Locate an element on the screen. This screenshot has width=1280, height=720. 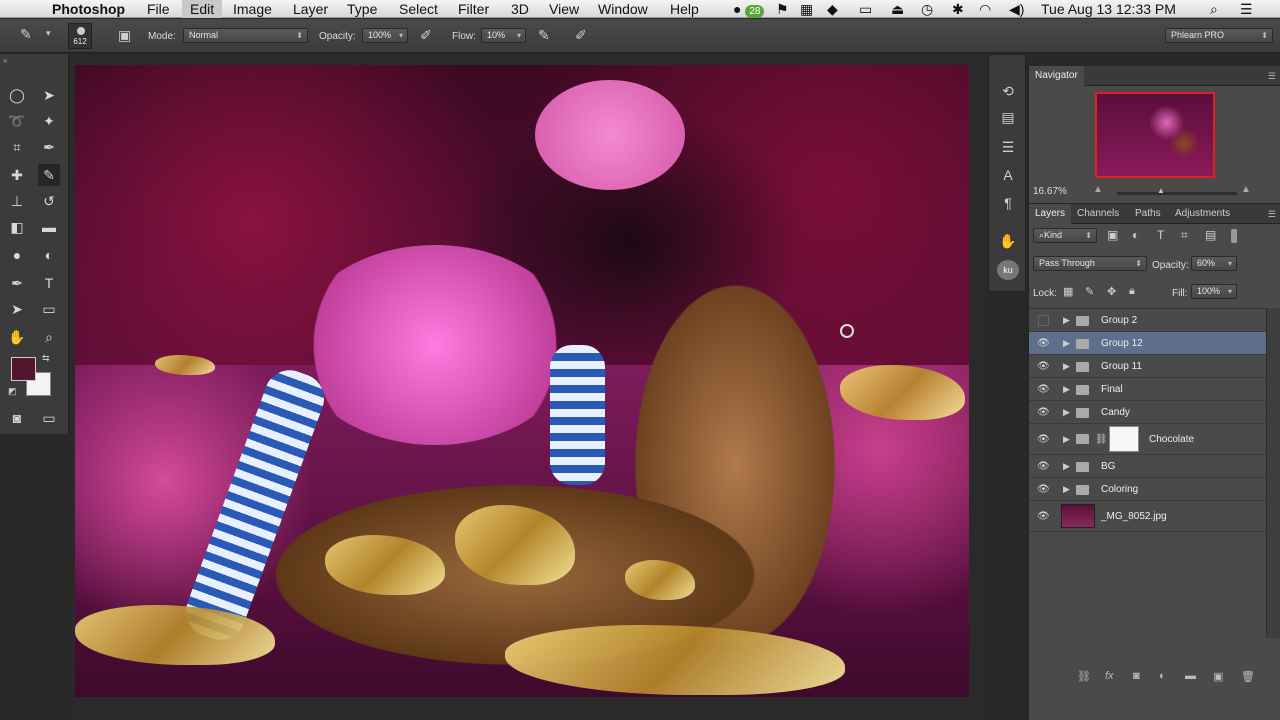
menu-window: Window is located at coordinates (623, 9).